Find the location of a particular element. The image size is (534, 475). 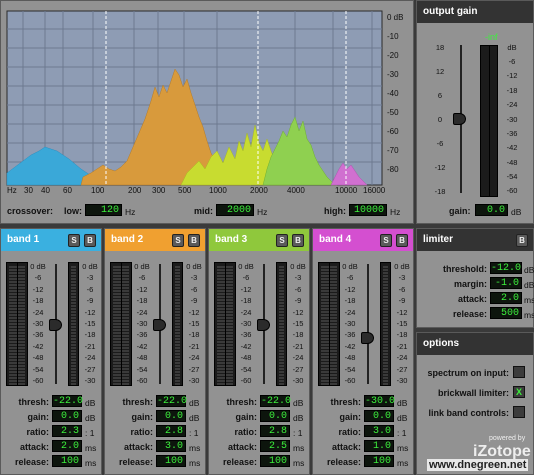

band-ratio-field: 3.0 is located at coordinates (379, 431).